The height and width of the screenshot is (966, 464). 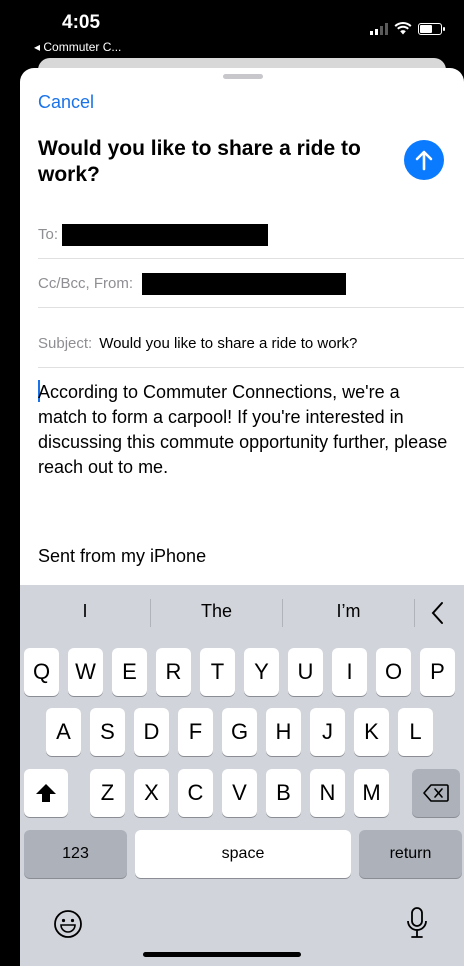 I want to click on key-m: M, so click(x=371, y=793).